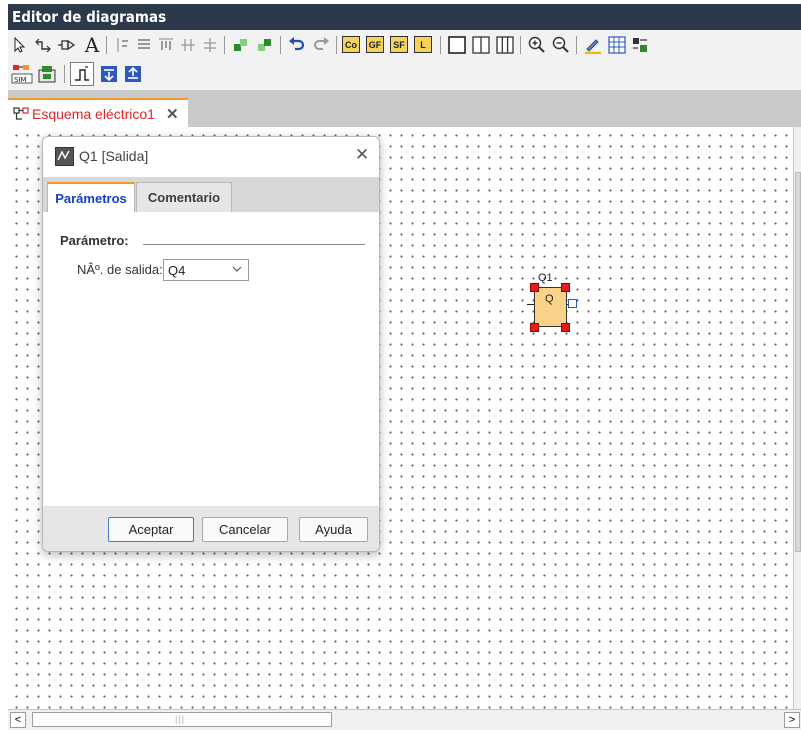  Describe the element at coordinates (265, 45) in the screenshot. I see `send-back-icon` at that location.